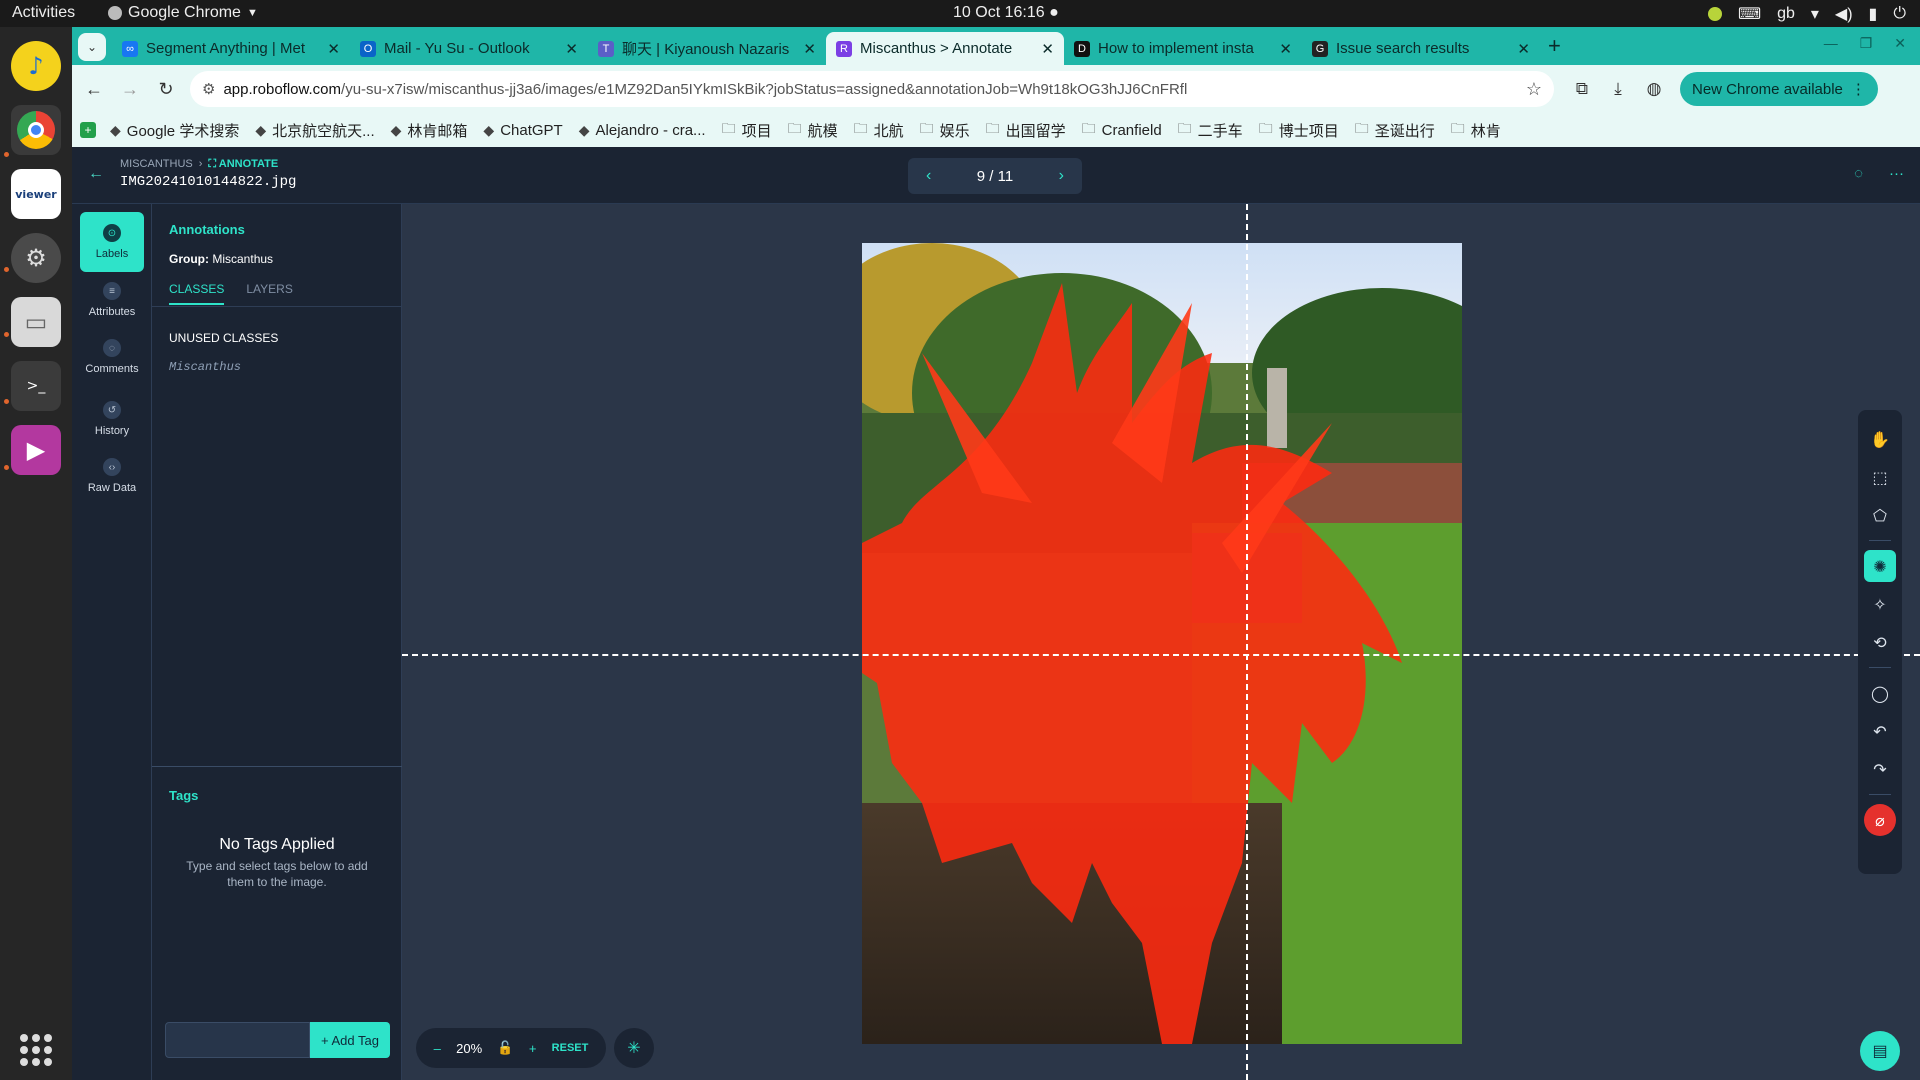 The width and height of the screenshot is (1920, 1080). What do you see at coordinates (231, 48) in the screenshot?
I see `tab-0: ∞ Segment Anything | Met ✕` at bounding box center [231, 48].